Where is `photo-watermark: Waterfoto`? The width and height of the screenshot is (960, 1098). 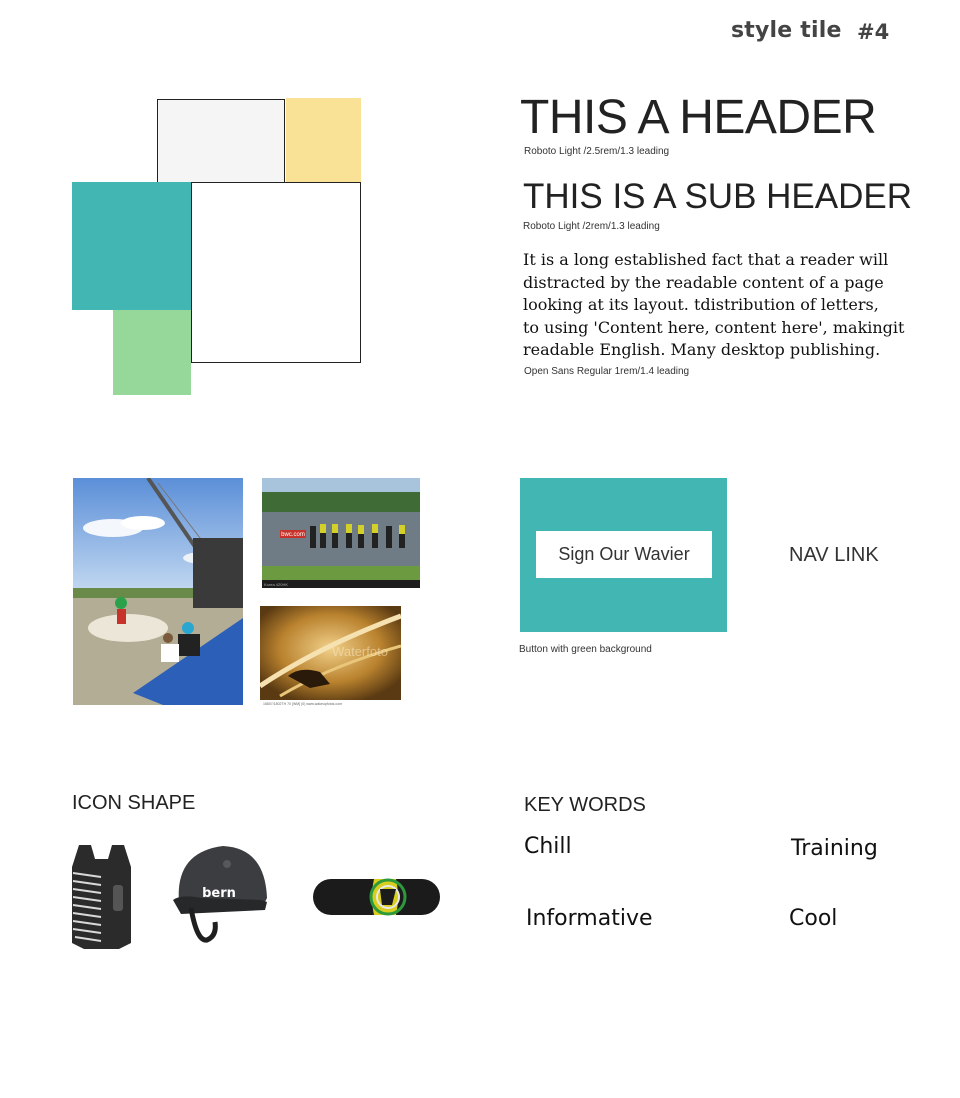 photo-watermark: Waterfoto is located at coordinates (360, 651).